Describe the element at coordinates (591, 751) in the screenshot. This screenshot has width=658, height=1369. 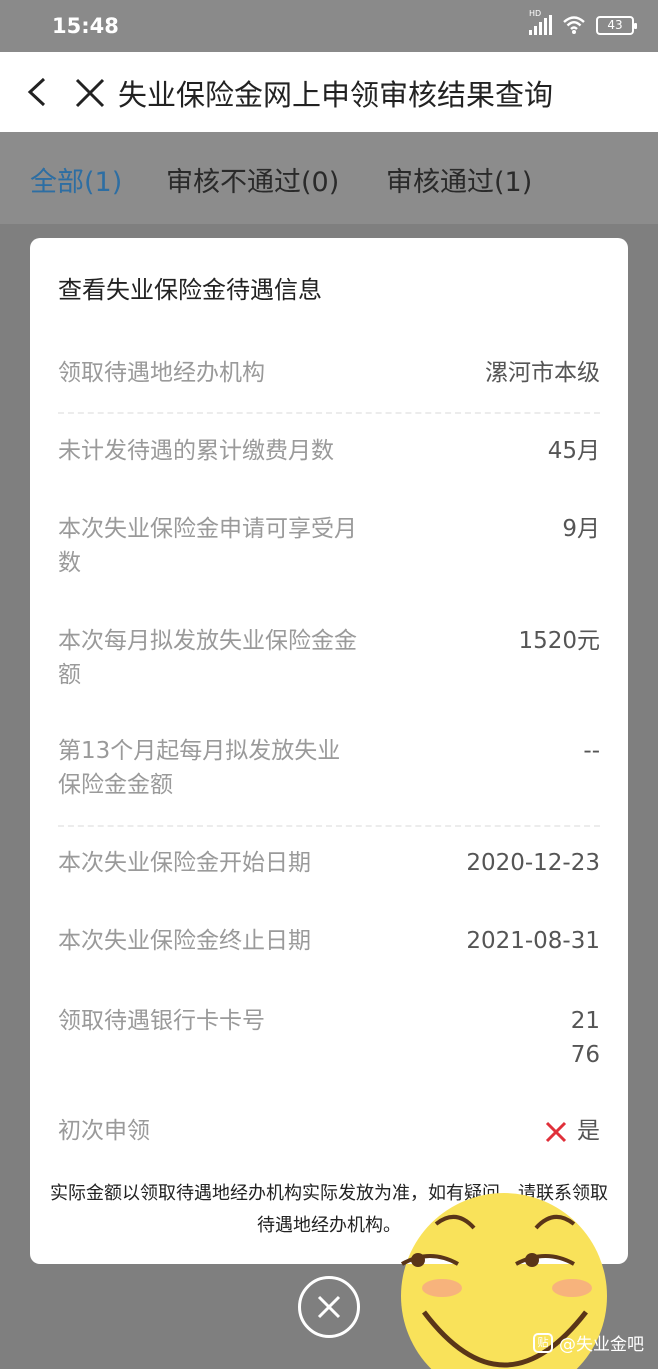
I see `row-value: --` at that location.